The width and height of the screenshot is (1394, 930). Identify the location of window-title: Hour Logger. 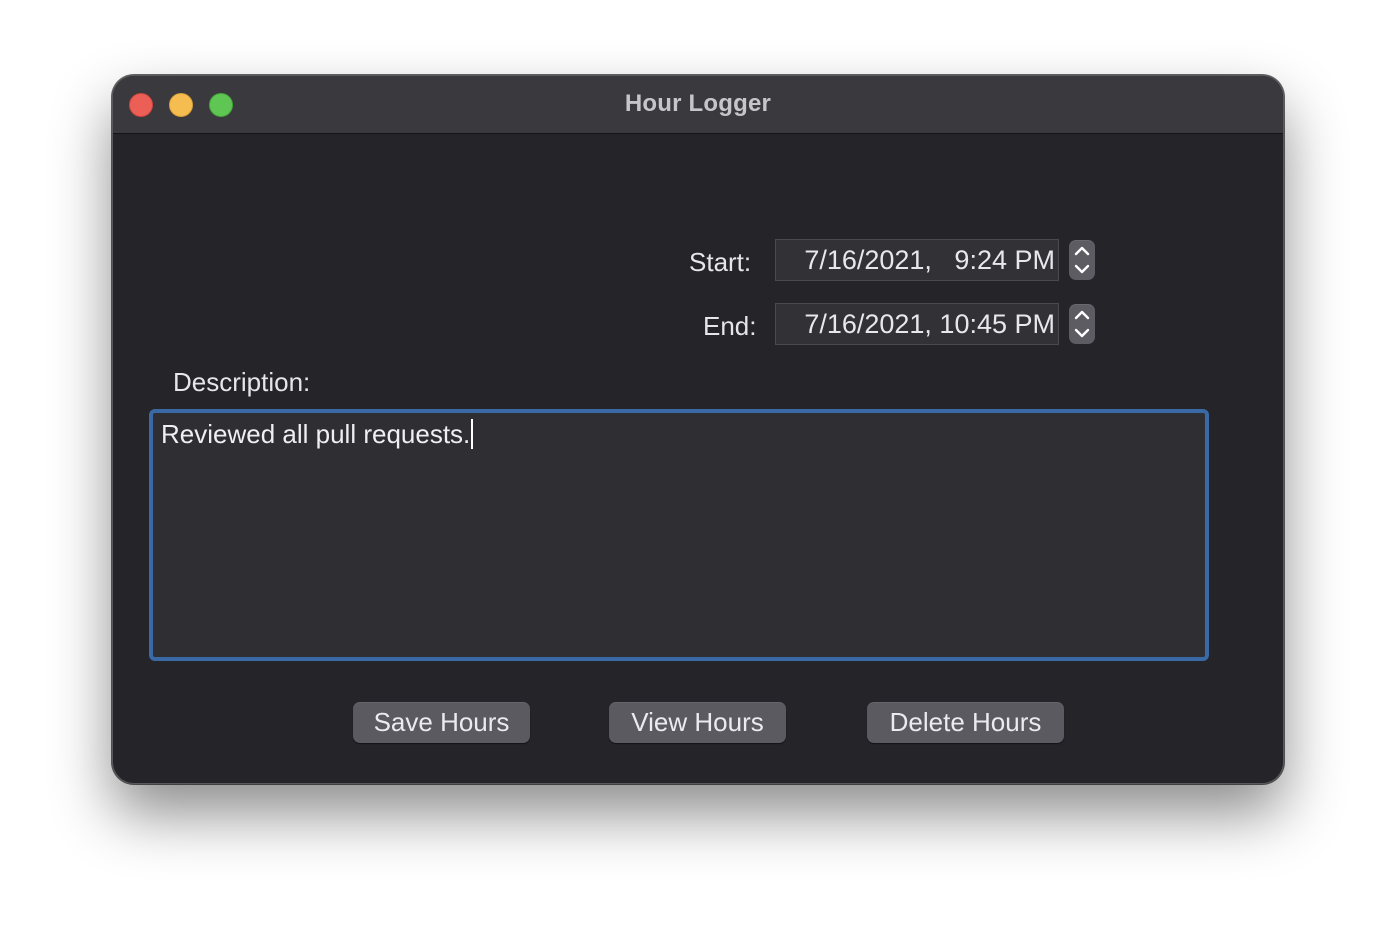
(698, 103).